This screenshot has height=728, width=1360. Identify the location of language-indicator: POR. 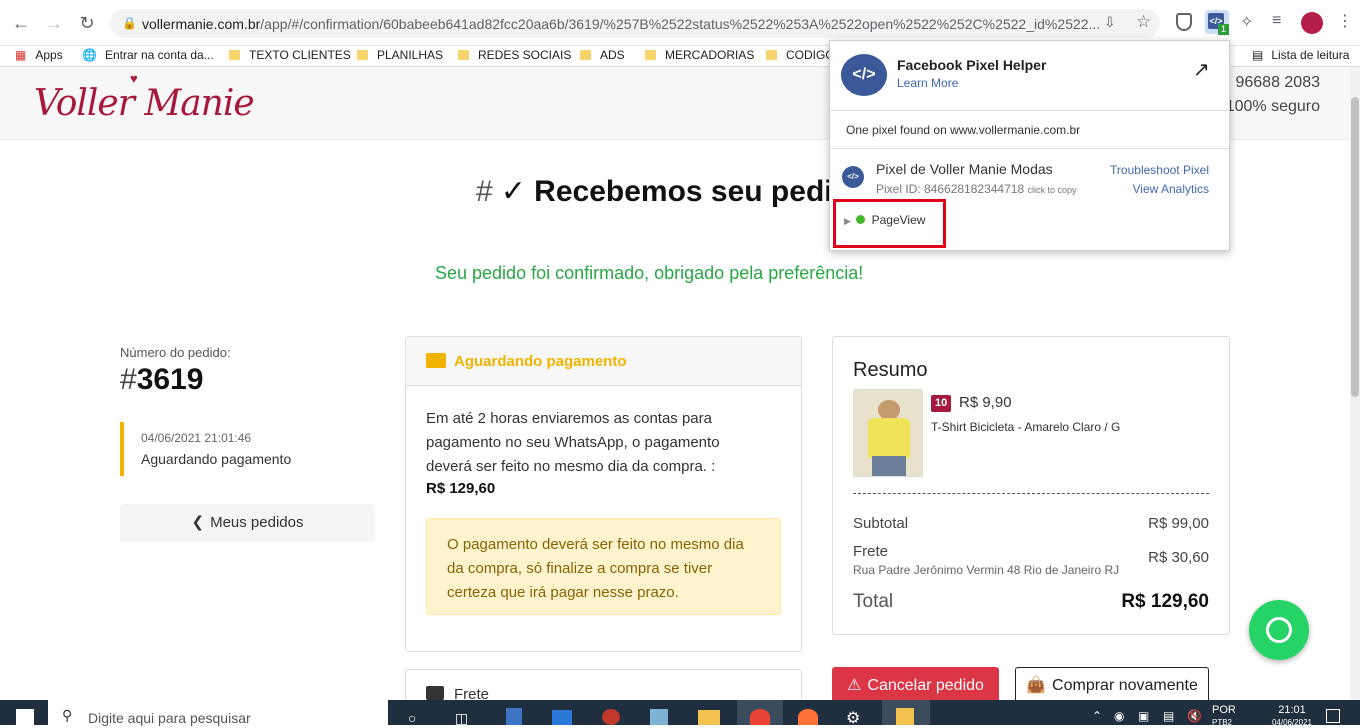
(1224, 710).